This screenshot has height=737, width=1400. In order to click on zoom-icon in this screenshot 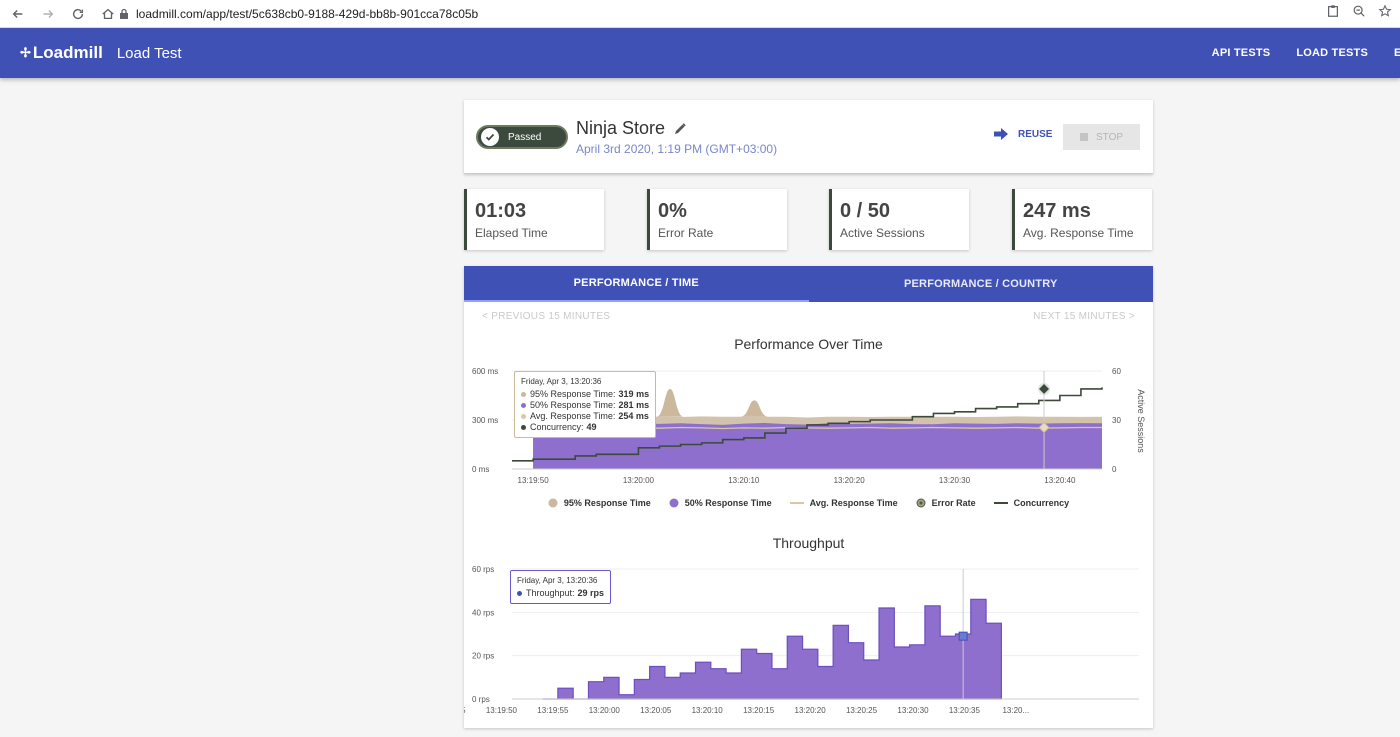, I will do `click(1359, 11)`.